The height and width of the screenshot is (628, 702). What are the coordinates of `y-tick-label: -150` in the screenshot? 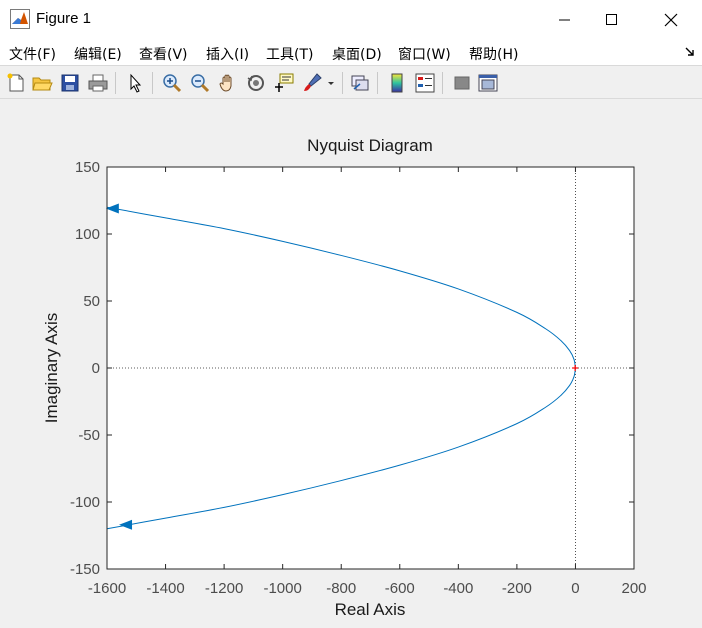 It's located at (85, 569).